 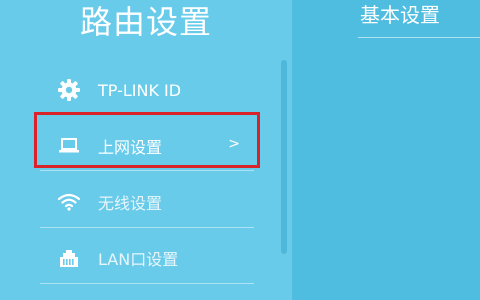 What do you see at coordinates (147, 140) in the screenshot?
I see `highlight-annotation-box` at bounding box center [147, 140].